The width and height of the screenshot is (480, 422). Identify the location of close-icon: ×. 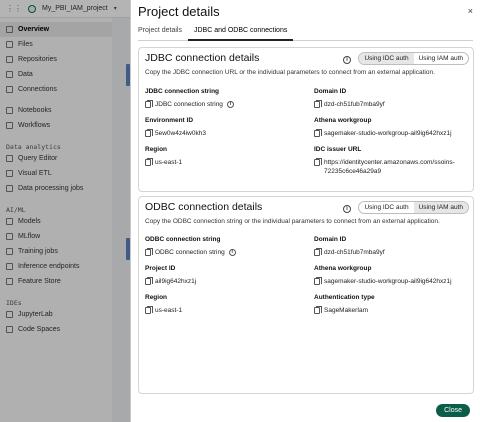
(470, 11).